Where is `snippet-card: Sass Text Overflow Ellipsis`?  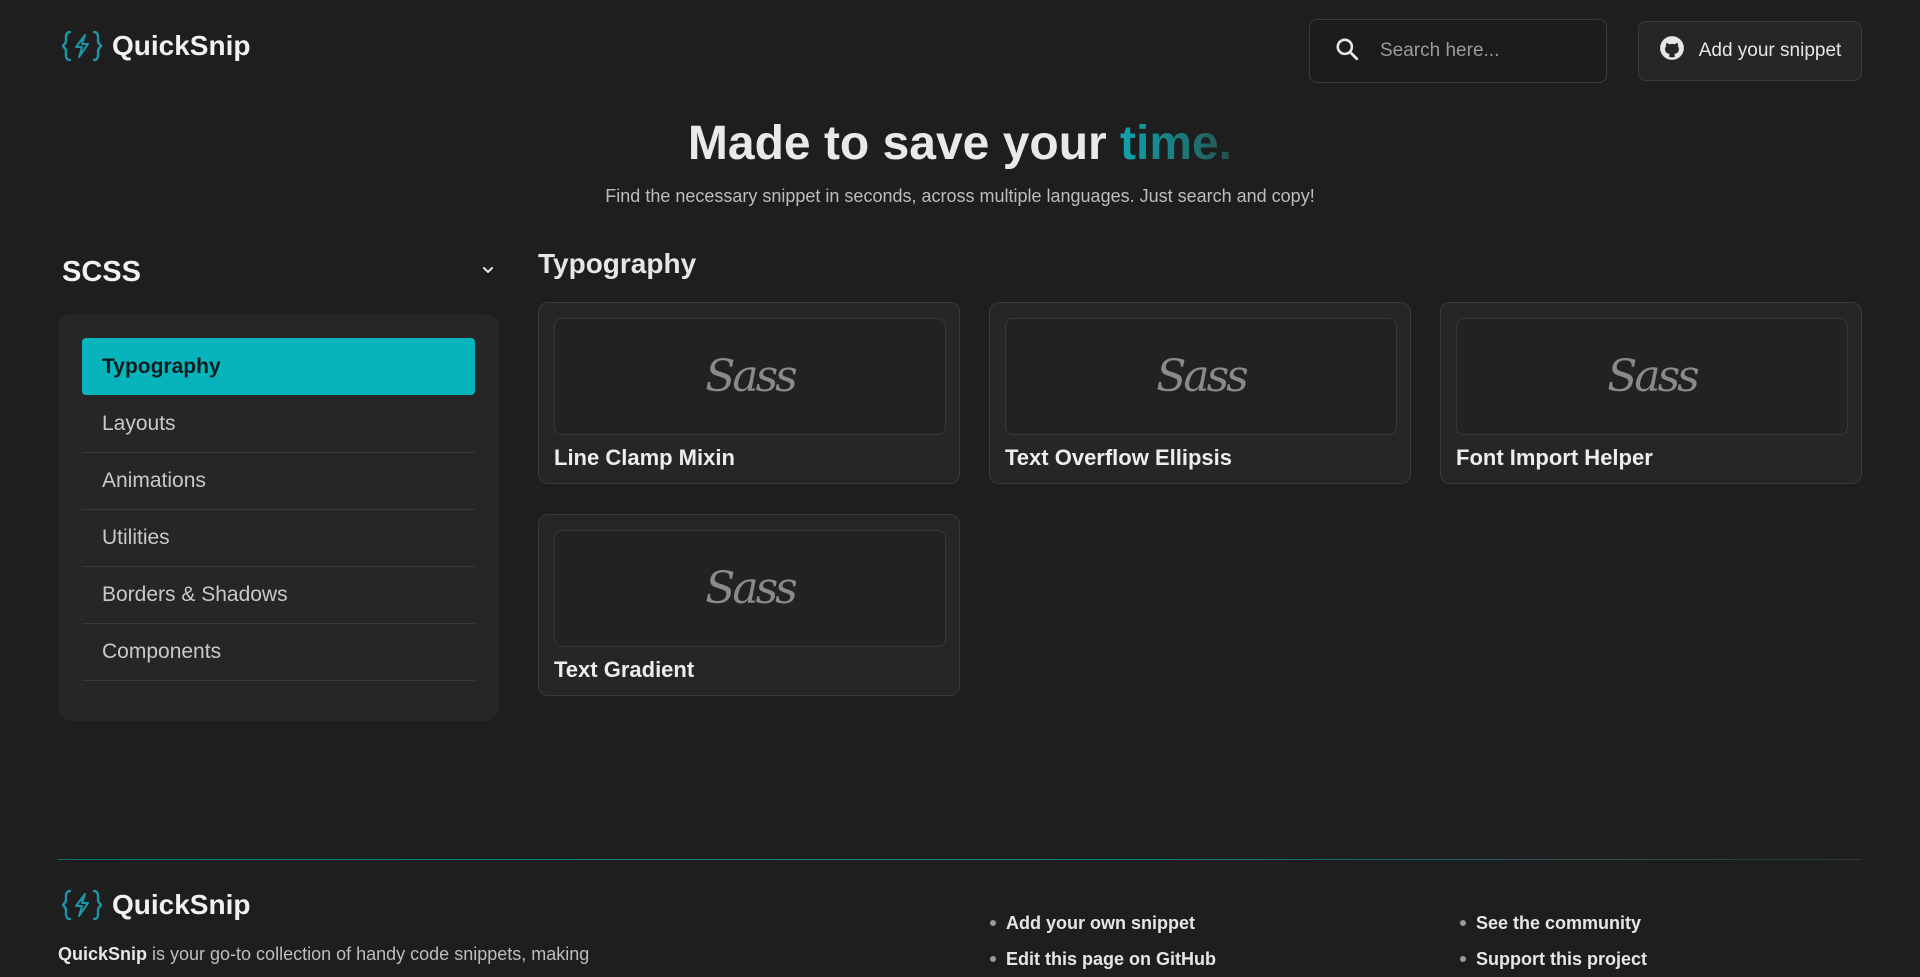 snippet-card: Sass Text Overflow Ellipsis is located at coordinates (1200, 393).